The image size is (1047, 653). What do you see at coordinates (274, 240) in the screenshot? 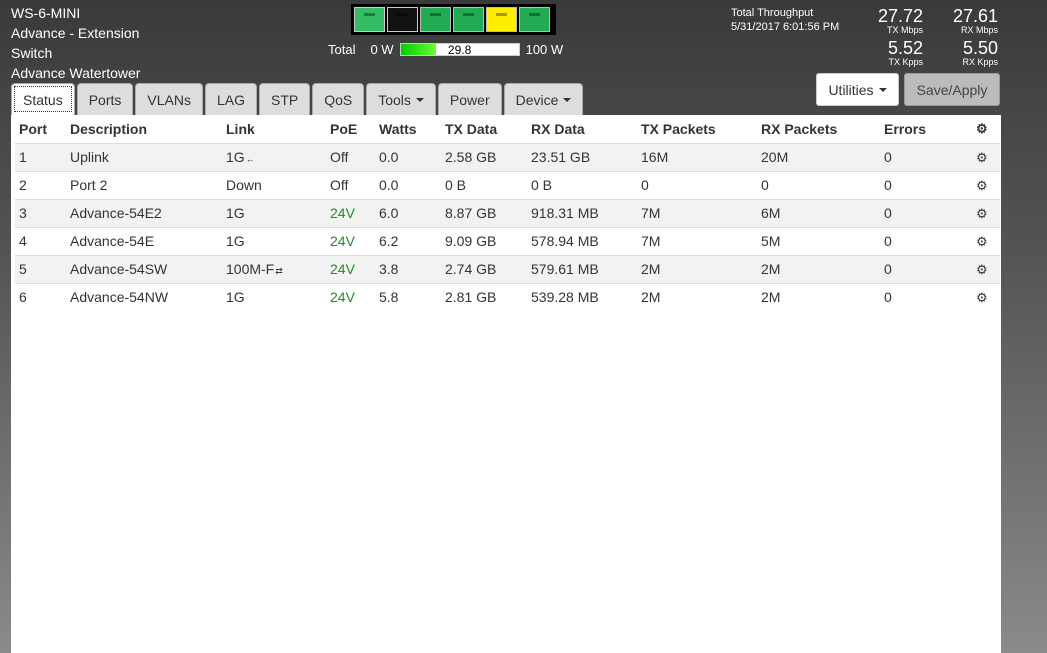
I see `cell-link: 1G` at bounding box center [274, 240].